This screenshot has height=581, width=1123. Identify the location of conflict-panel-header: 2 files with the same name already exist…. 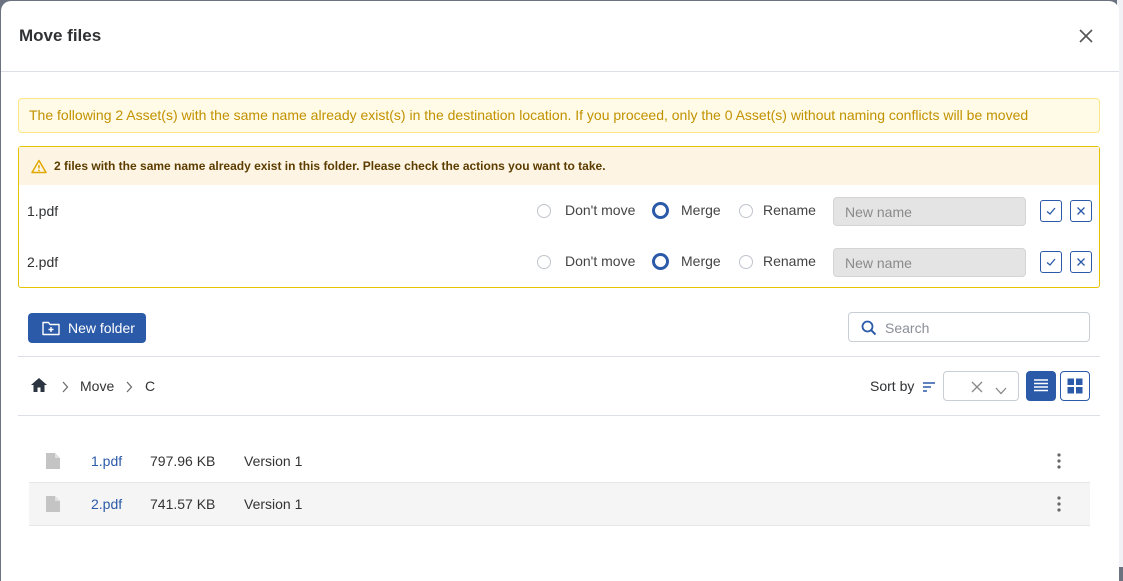
(559, 166).